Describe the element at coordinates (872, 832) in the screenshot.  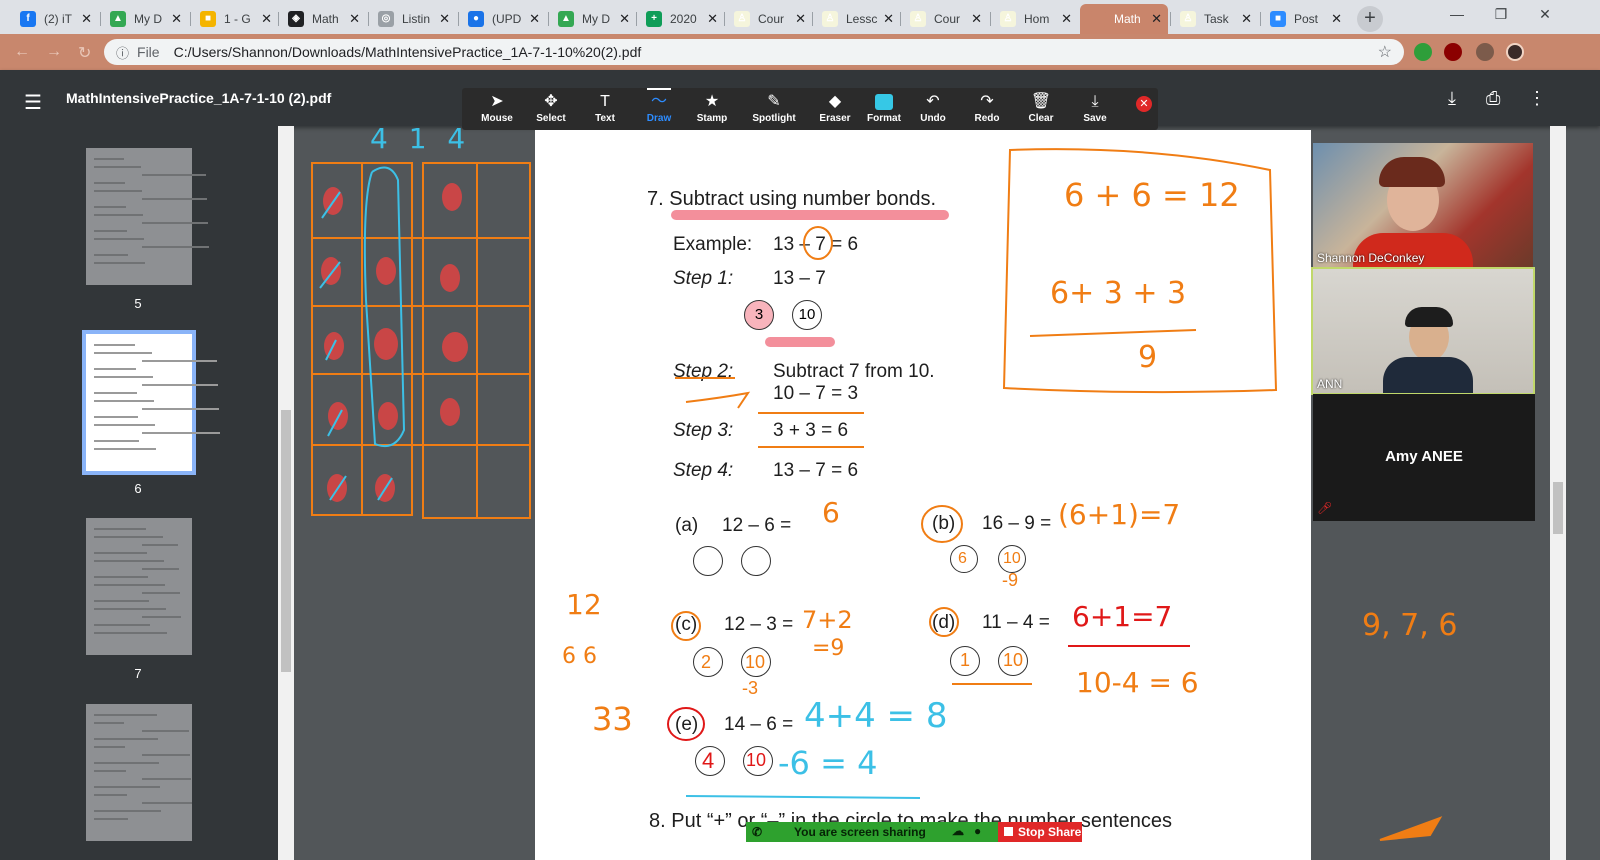
I see `screen-sharing-indicator: ✆ You are screen sharing ☁ ●` at that location.